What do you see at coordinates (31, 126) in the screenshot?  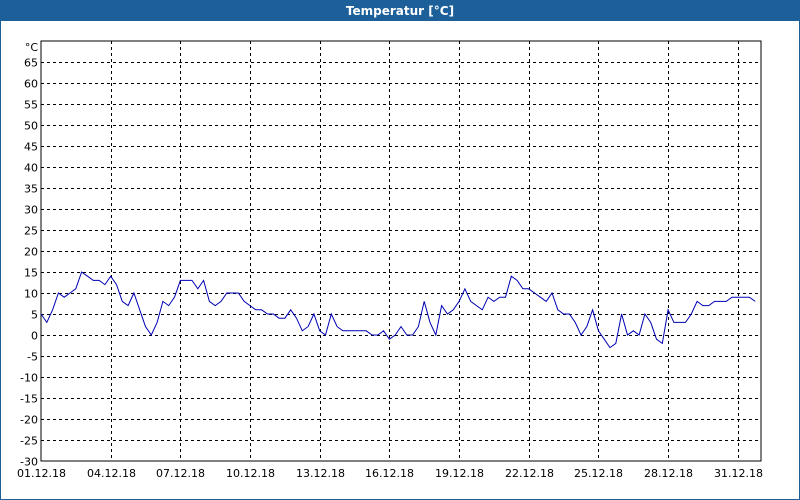 I see `y-tick-label: 50` at bounding box center [31, 126].